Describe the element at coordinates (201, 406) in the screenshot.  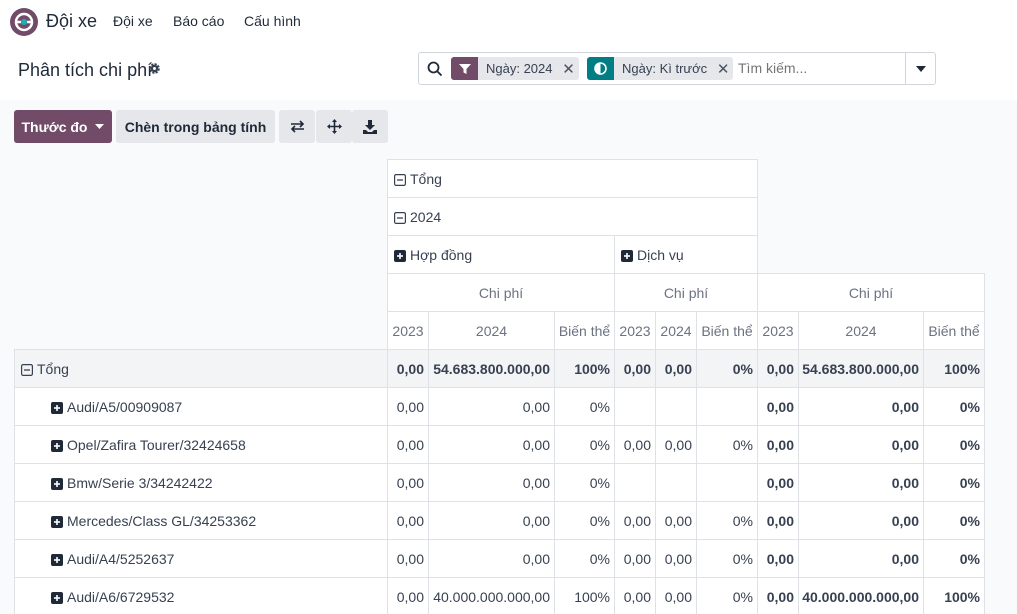
I see `row-header: Audi/A5/00909087` at that location.